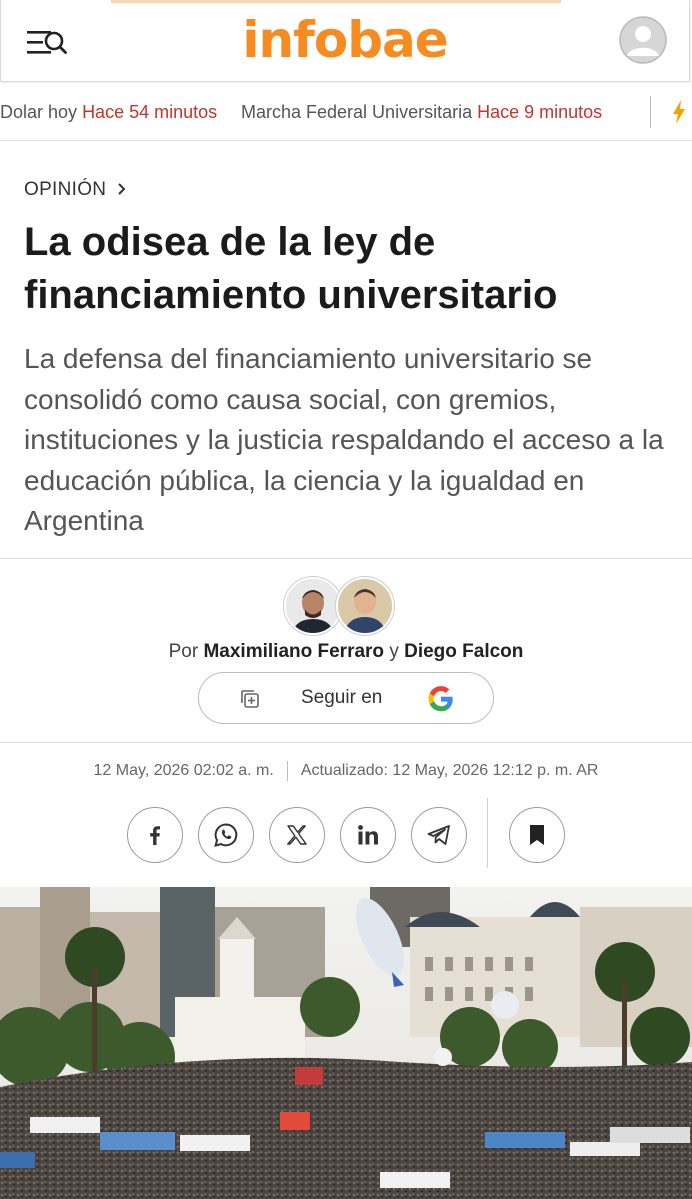 The width and height of the screenshot is (692, 1199). What do you see at coordinates (357, 112) in the screenshot?
I see `trending-label: Marcha Federal Universitaria` at bounding box center [357, 112].